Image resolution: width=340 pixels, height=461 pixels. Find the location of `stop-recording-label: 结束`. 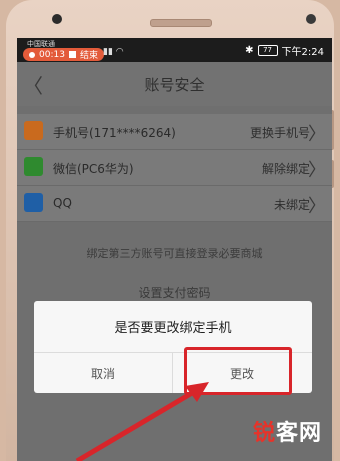

stop-recording-label: 结束 is located at coordinates (88, 56).